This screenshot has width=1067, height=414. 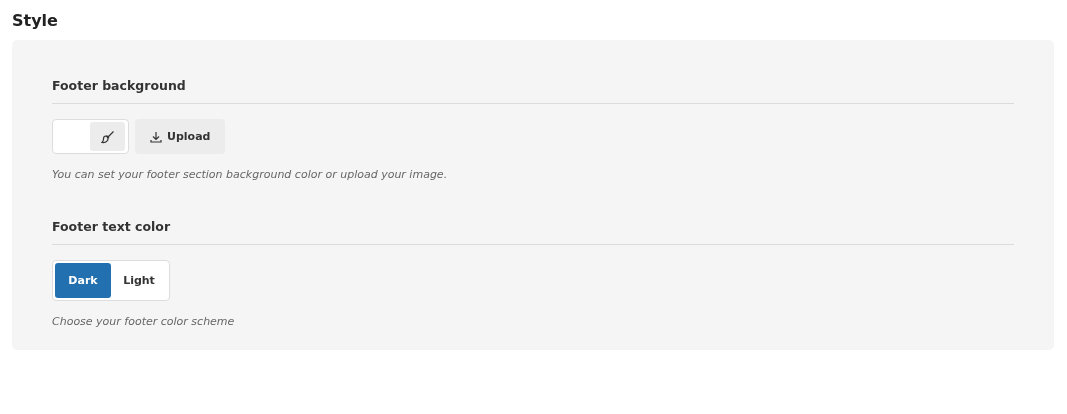 What do you see at coordinates (139, 280) in the screenshot?
I see `scheme-option: Light` at bounding box center [139, 280].